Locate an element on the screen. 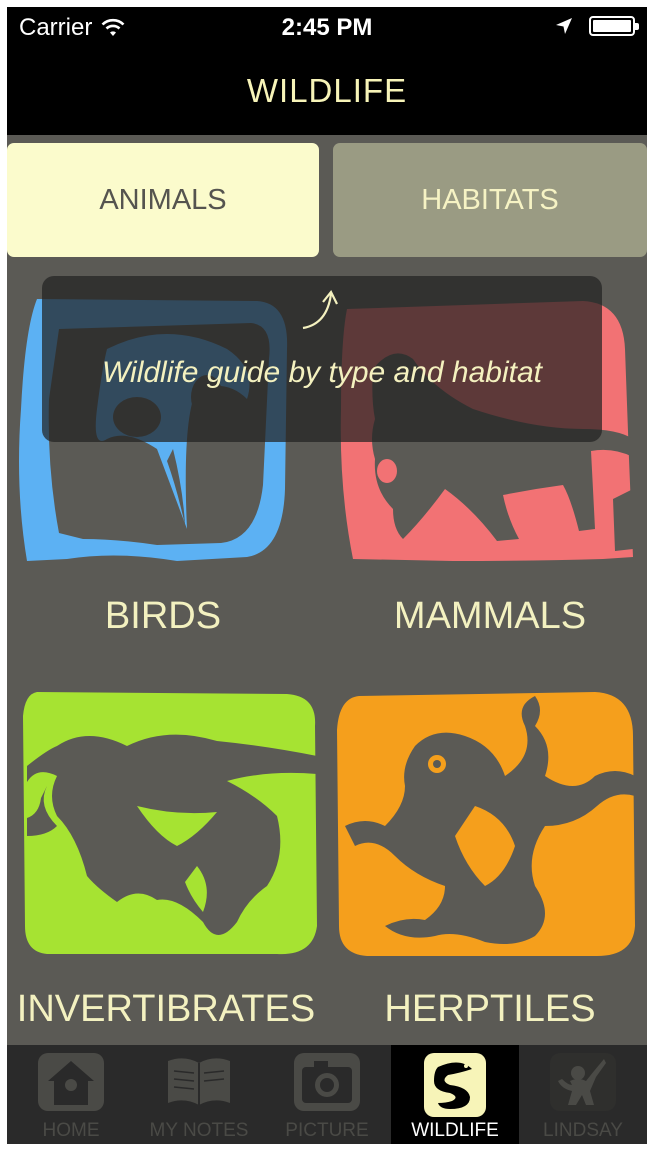 This screenshot has width=654, height=1151. tab-bar: HOME MY NOTES PICTURE WILDLIFE LINDSAY is located at coordinates (327, 1094).